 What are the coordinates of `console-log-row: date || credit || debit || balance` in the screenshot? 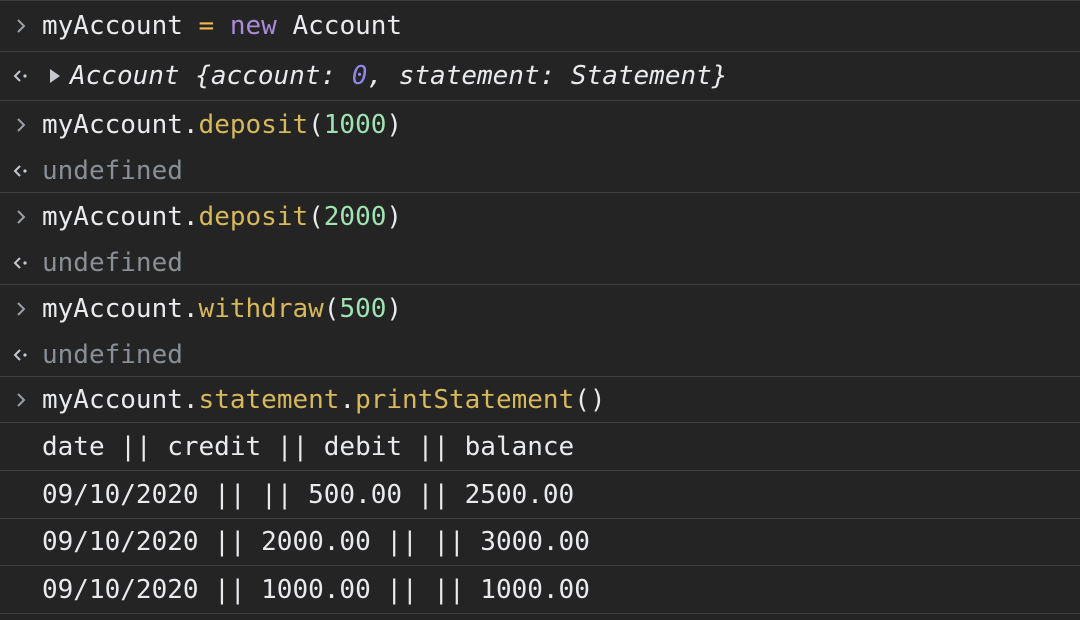 It's located at (540, 447).